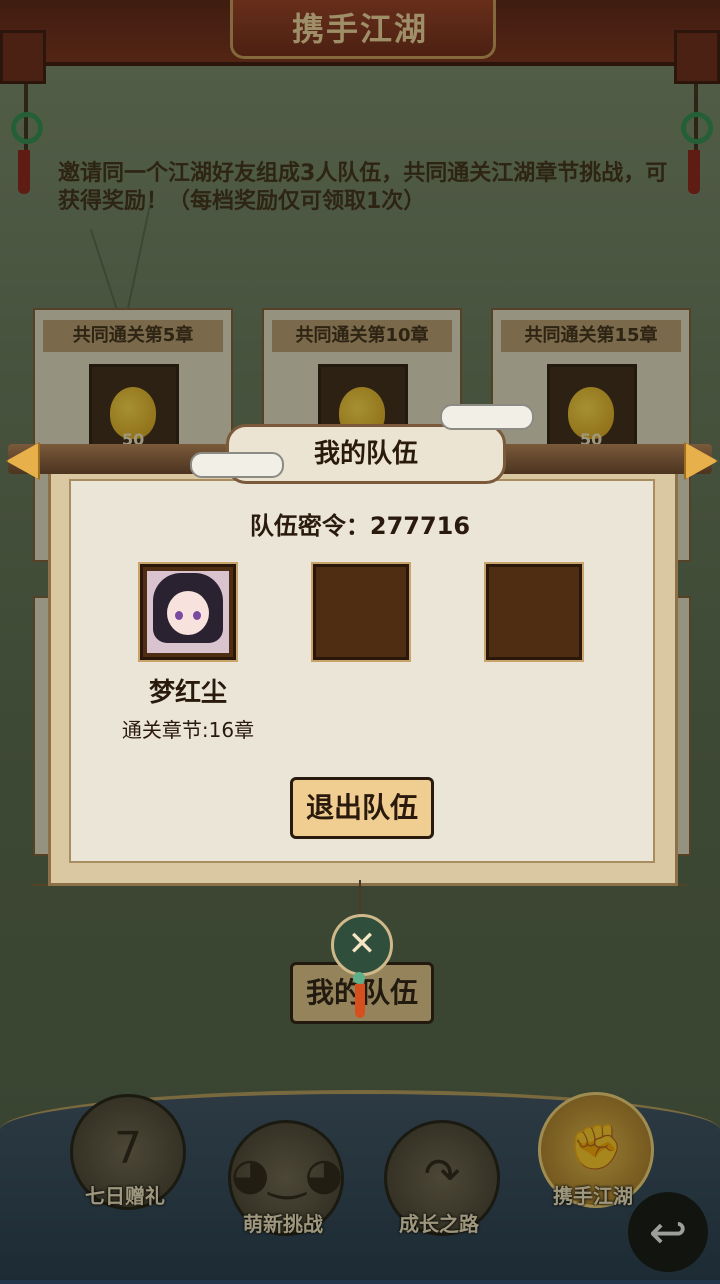  What do you see at coordinates (360, 1001) in the screenshot?
I see `close-tassel` at bounding box center [360, 1001].